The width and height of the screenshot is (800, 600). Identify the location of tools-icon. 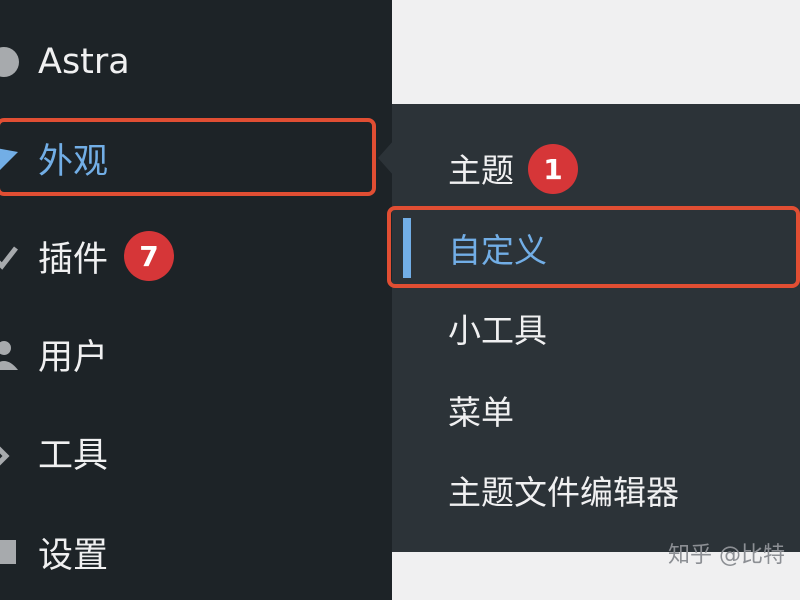
(11, 452).